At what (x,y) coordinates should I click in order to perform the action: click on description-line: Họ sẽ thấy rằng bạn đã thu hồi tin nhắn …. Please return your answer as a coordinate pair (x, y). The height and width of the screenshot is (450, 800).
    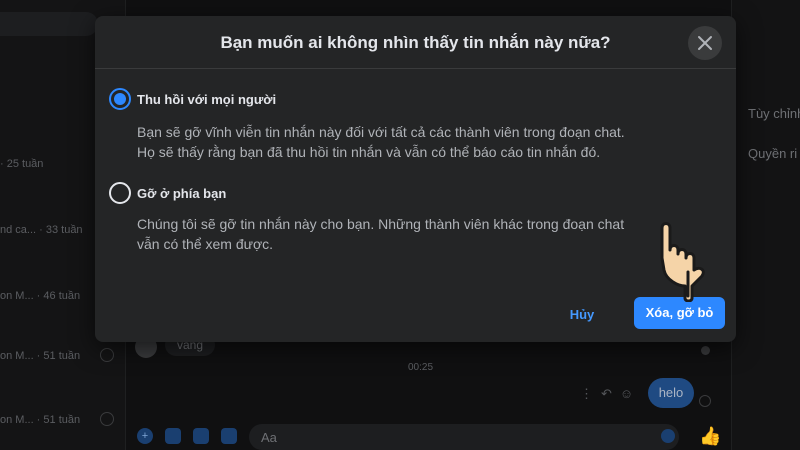
    Looking at the image, I should click on (369, 152).